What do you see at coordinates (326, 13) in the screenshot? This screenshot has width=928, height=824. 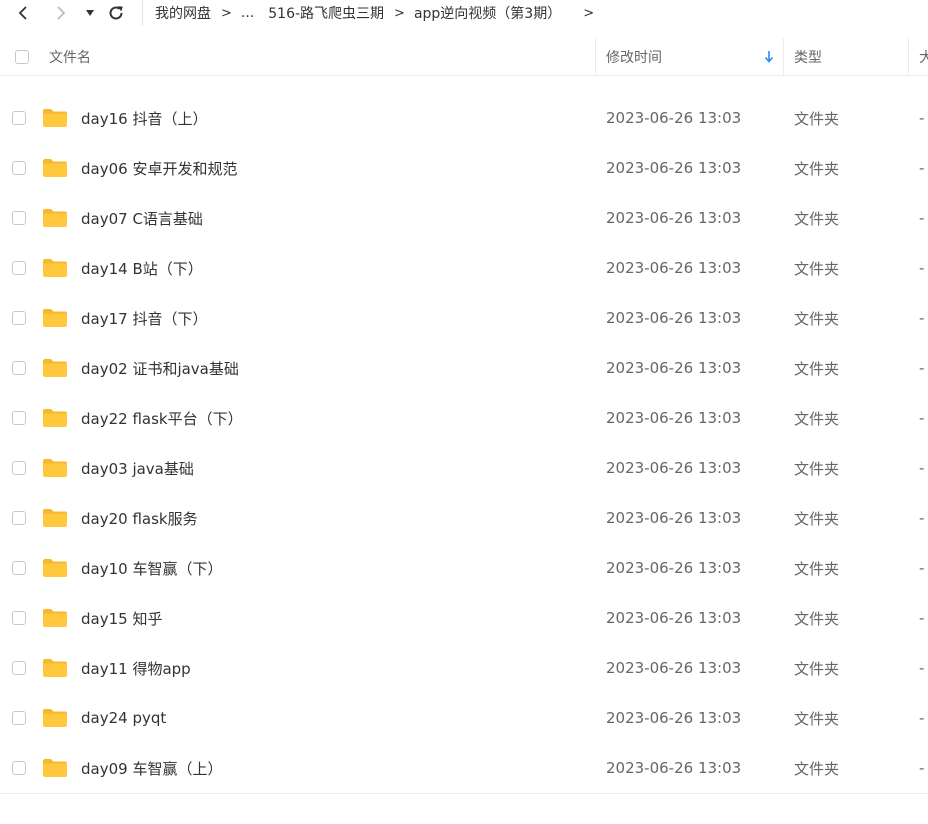 I see `breadcrumb-item-parent: 516-路飞爬虫三期` at bounding box center [326, 13].